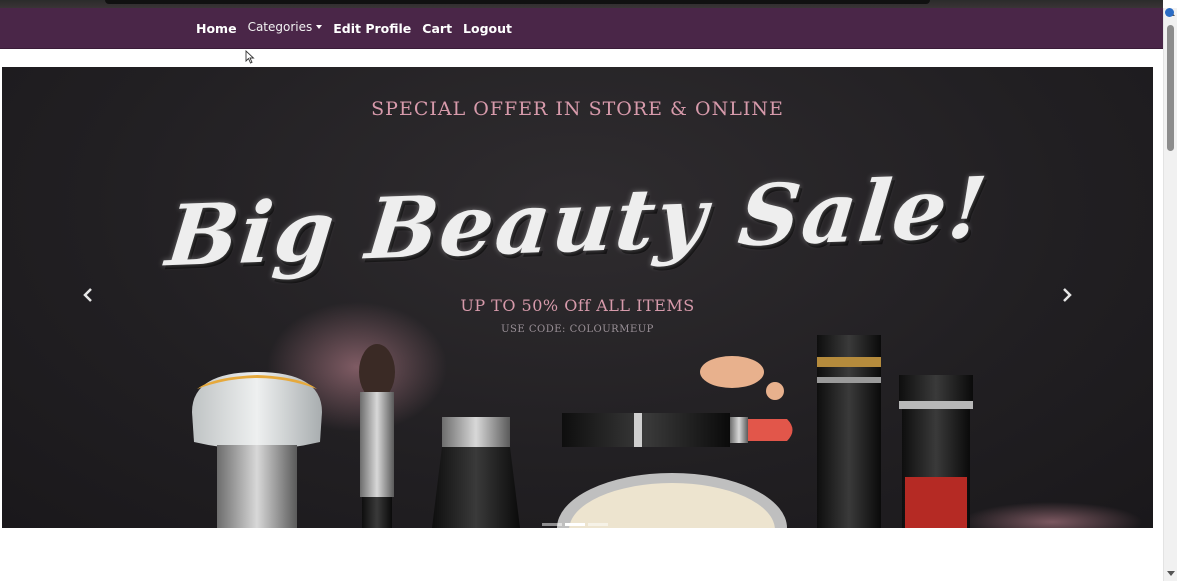  I want to click on carousel-next-button, so click(1067, 298).